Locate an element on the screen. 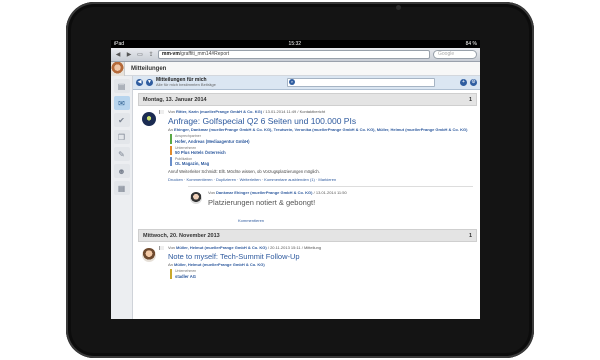  bookmarks-icon: ▭ is located at coordinates (140, 55).